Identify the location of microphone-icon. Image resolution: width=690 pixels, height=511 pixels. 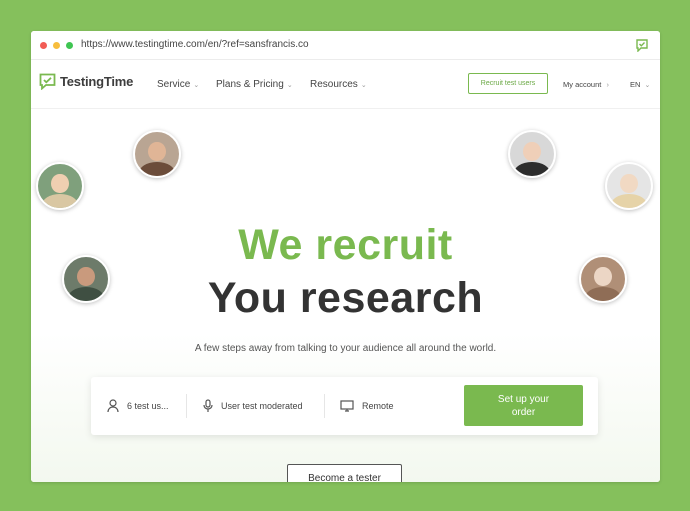
(208, 405).